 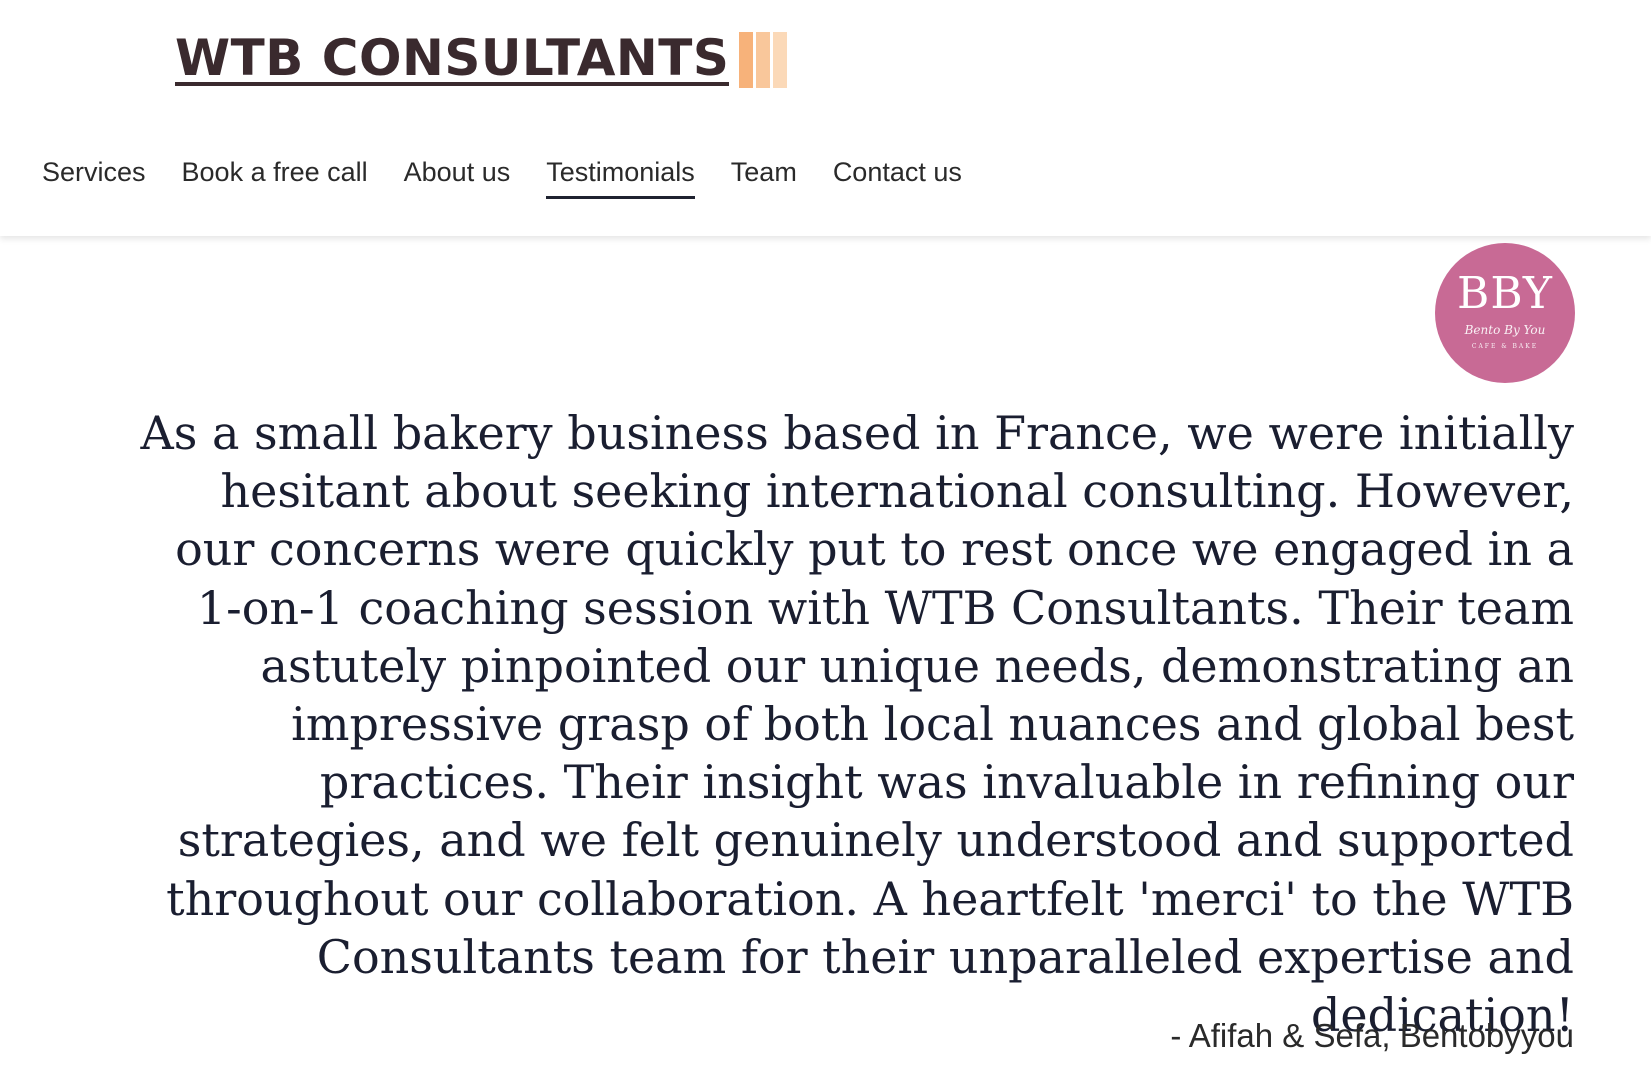 I want to click on nav-item-services: Services, so click(x=94, y=175).